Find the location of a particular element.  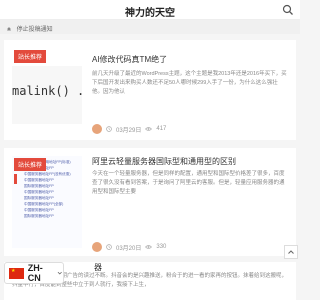

language-switcher: ★ ZH-CN is located at coordinates (34, 273).